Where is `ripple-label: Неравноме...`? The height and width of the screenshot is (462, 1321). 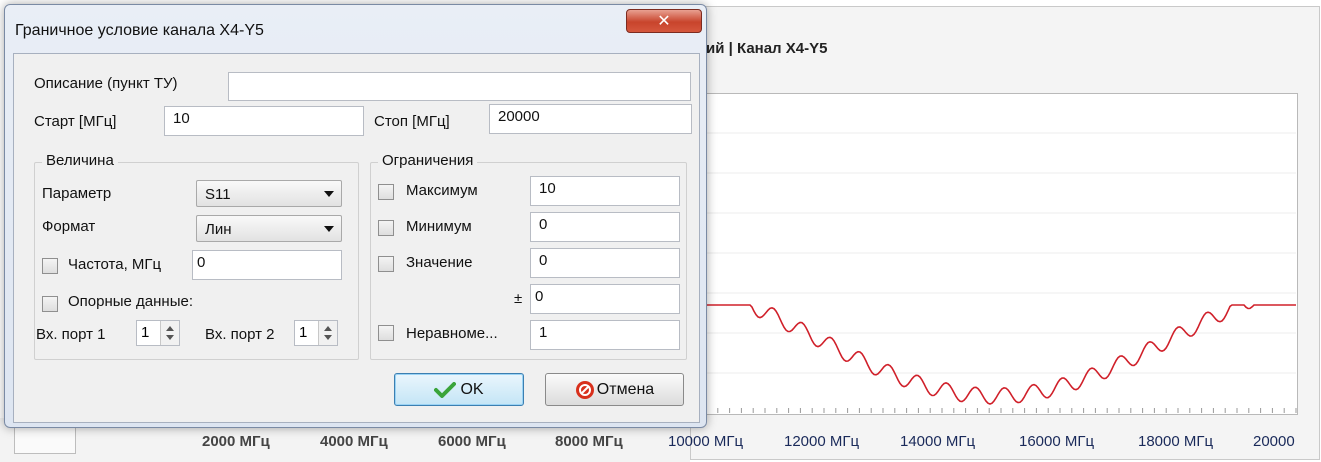
ripple-label: Неравноме... is located at coordinates (452, 333).